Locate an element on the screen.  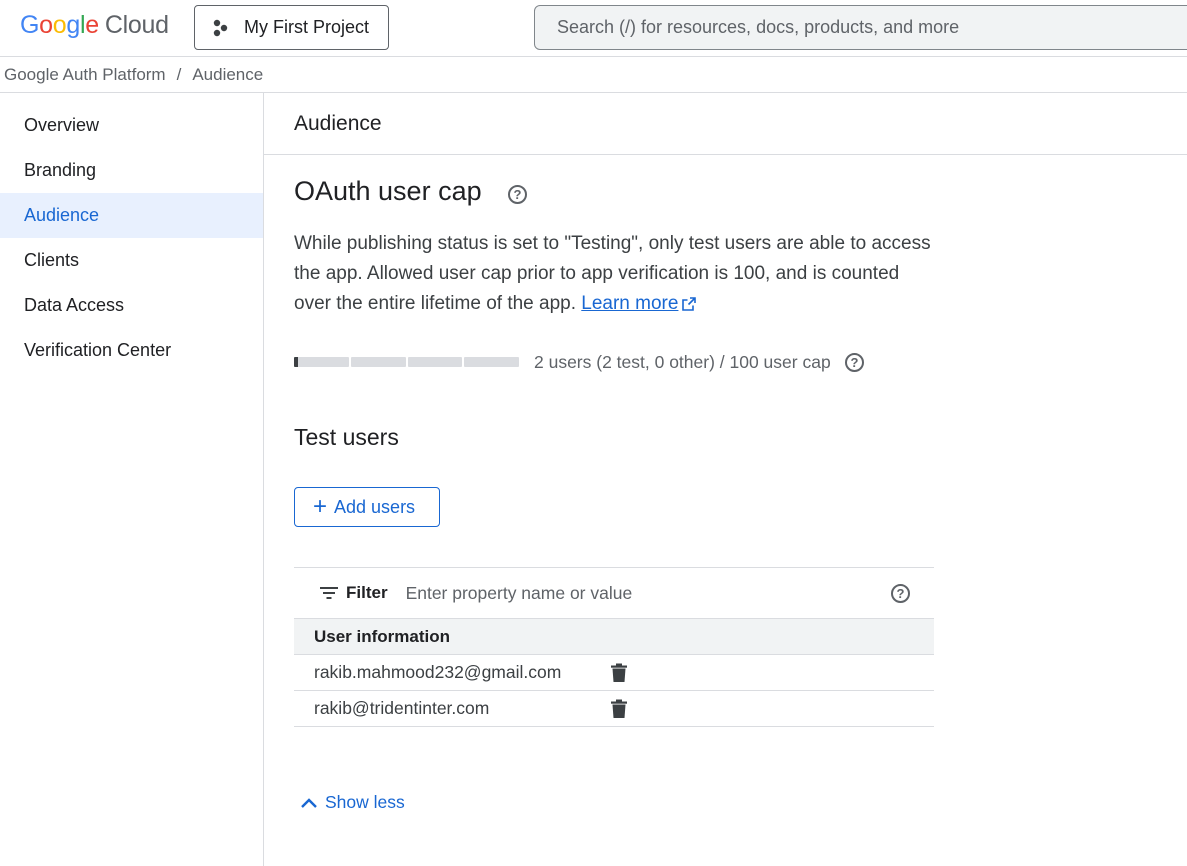
filter-input is located at coordinates (625, 593).